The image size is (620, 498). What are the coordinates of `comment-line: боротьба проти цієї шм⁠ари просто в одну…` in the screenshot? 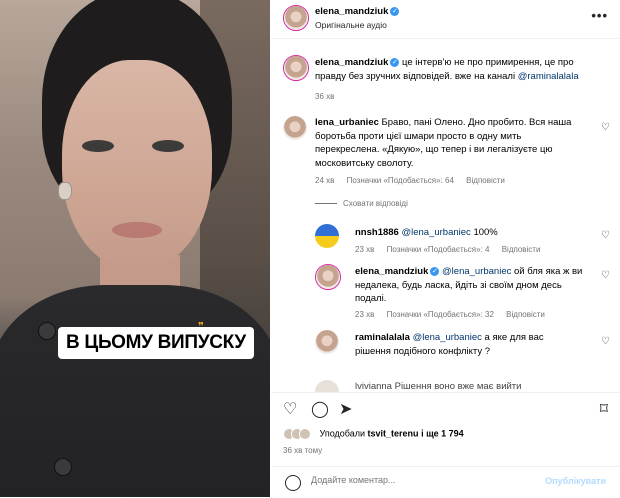 It's located at (418, 136).